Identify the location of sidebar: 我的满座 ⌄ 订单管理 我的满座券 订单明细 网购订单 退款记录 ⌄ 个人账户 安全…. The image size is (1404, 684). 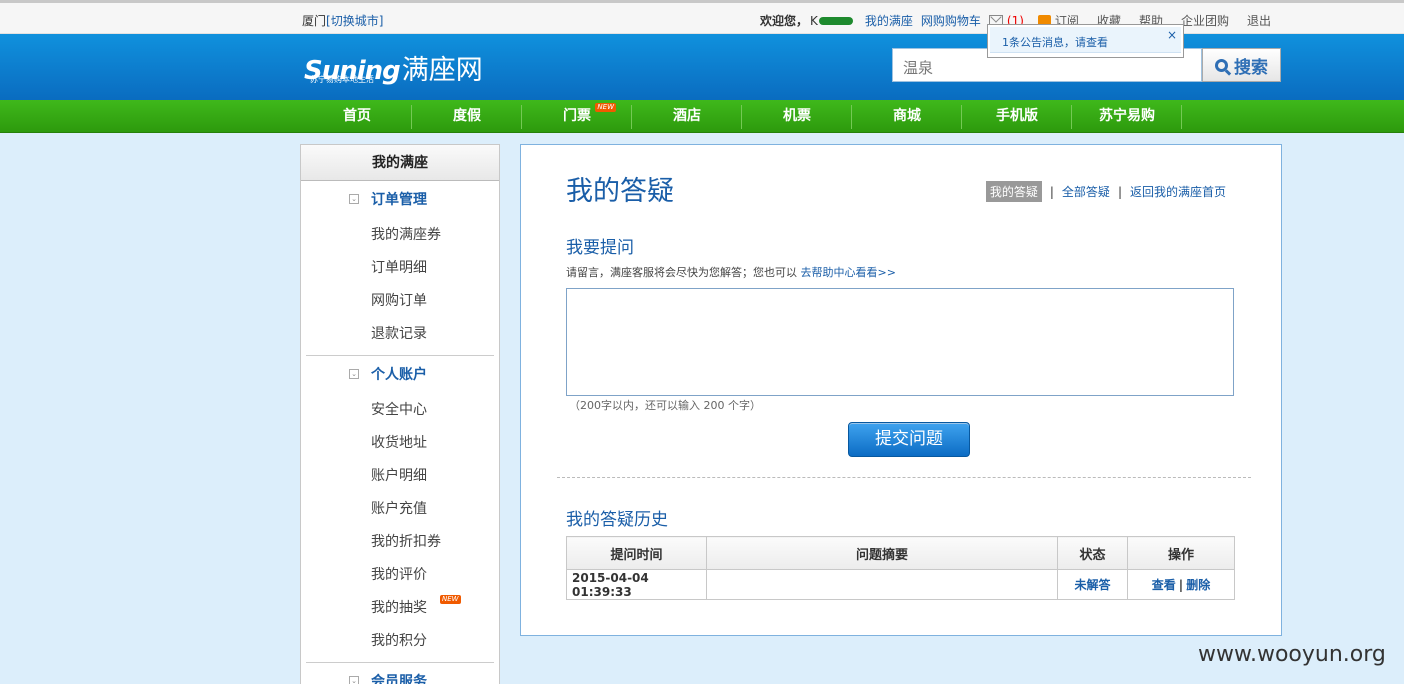
(400, 414).